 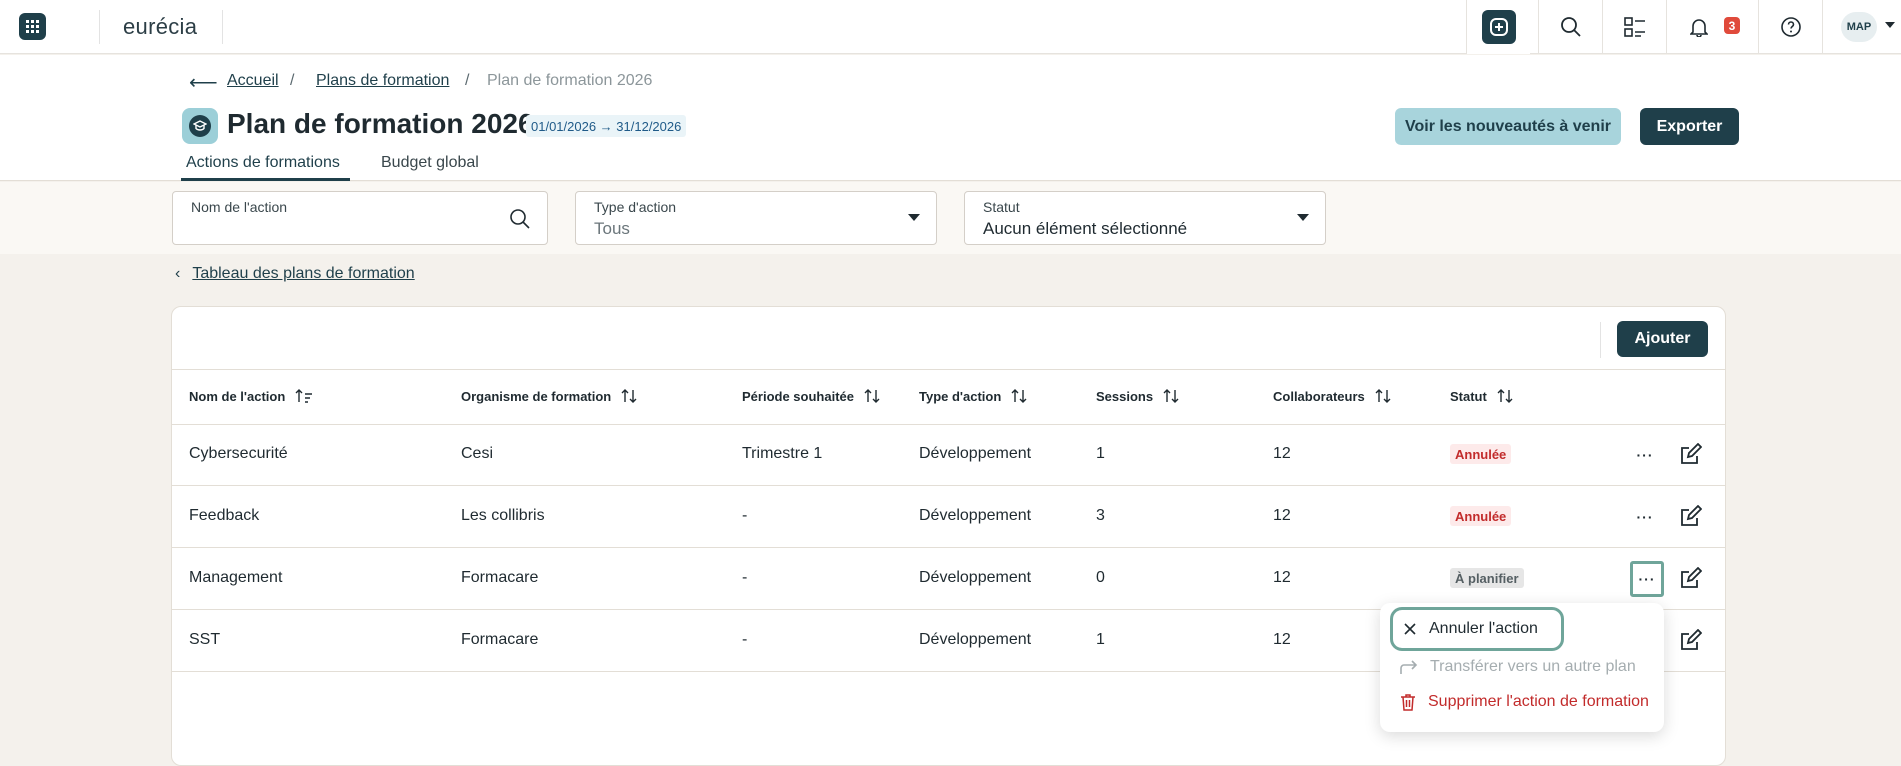 I want to click on cell-sessions: 3, so click(x=1100, y=515).